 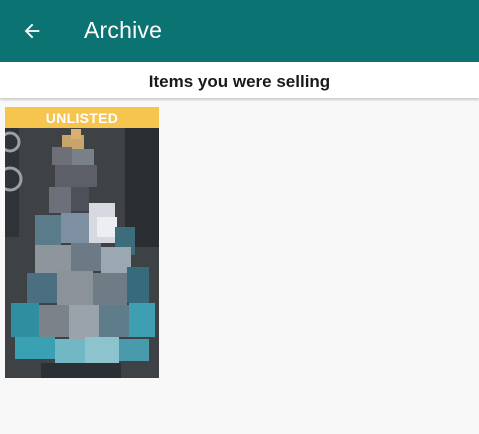 I want to click on section-title: Items you were selling, so click(x=239, y=81).